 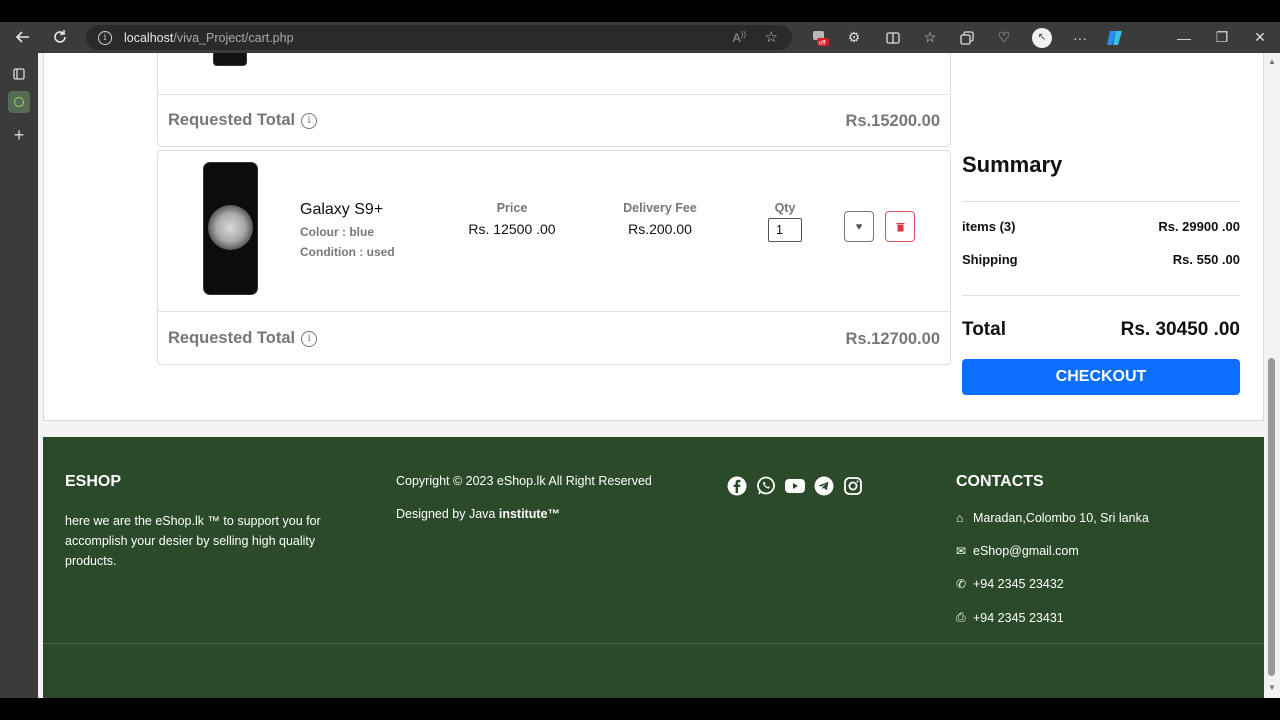 What do you see at coordinates (93, 481) in the screenshot?
I see `footer-brand: ESHOP` at bounding box center [93, 481].